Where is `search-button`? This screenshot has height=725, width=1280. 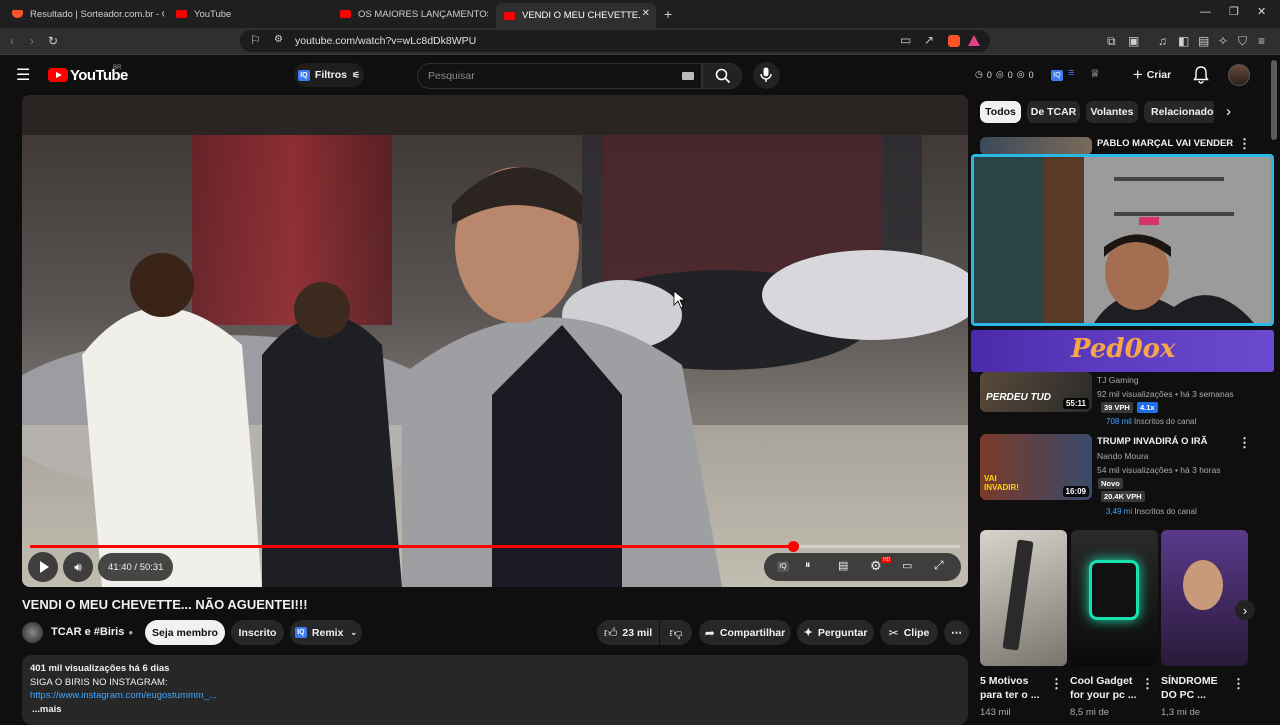 search-button is located at coordinates (722, 76).